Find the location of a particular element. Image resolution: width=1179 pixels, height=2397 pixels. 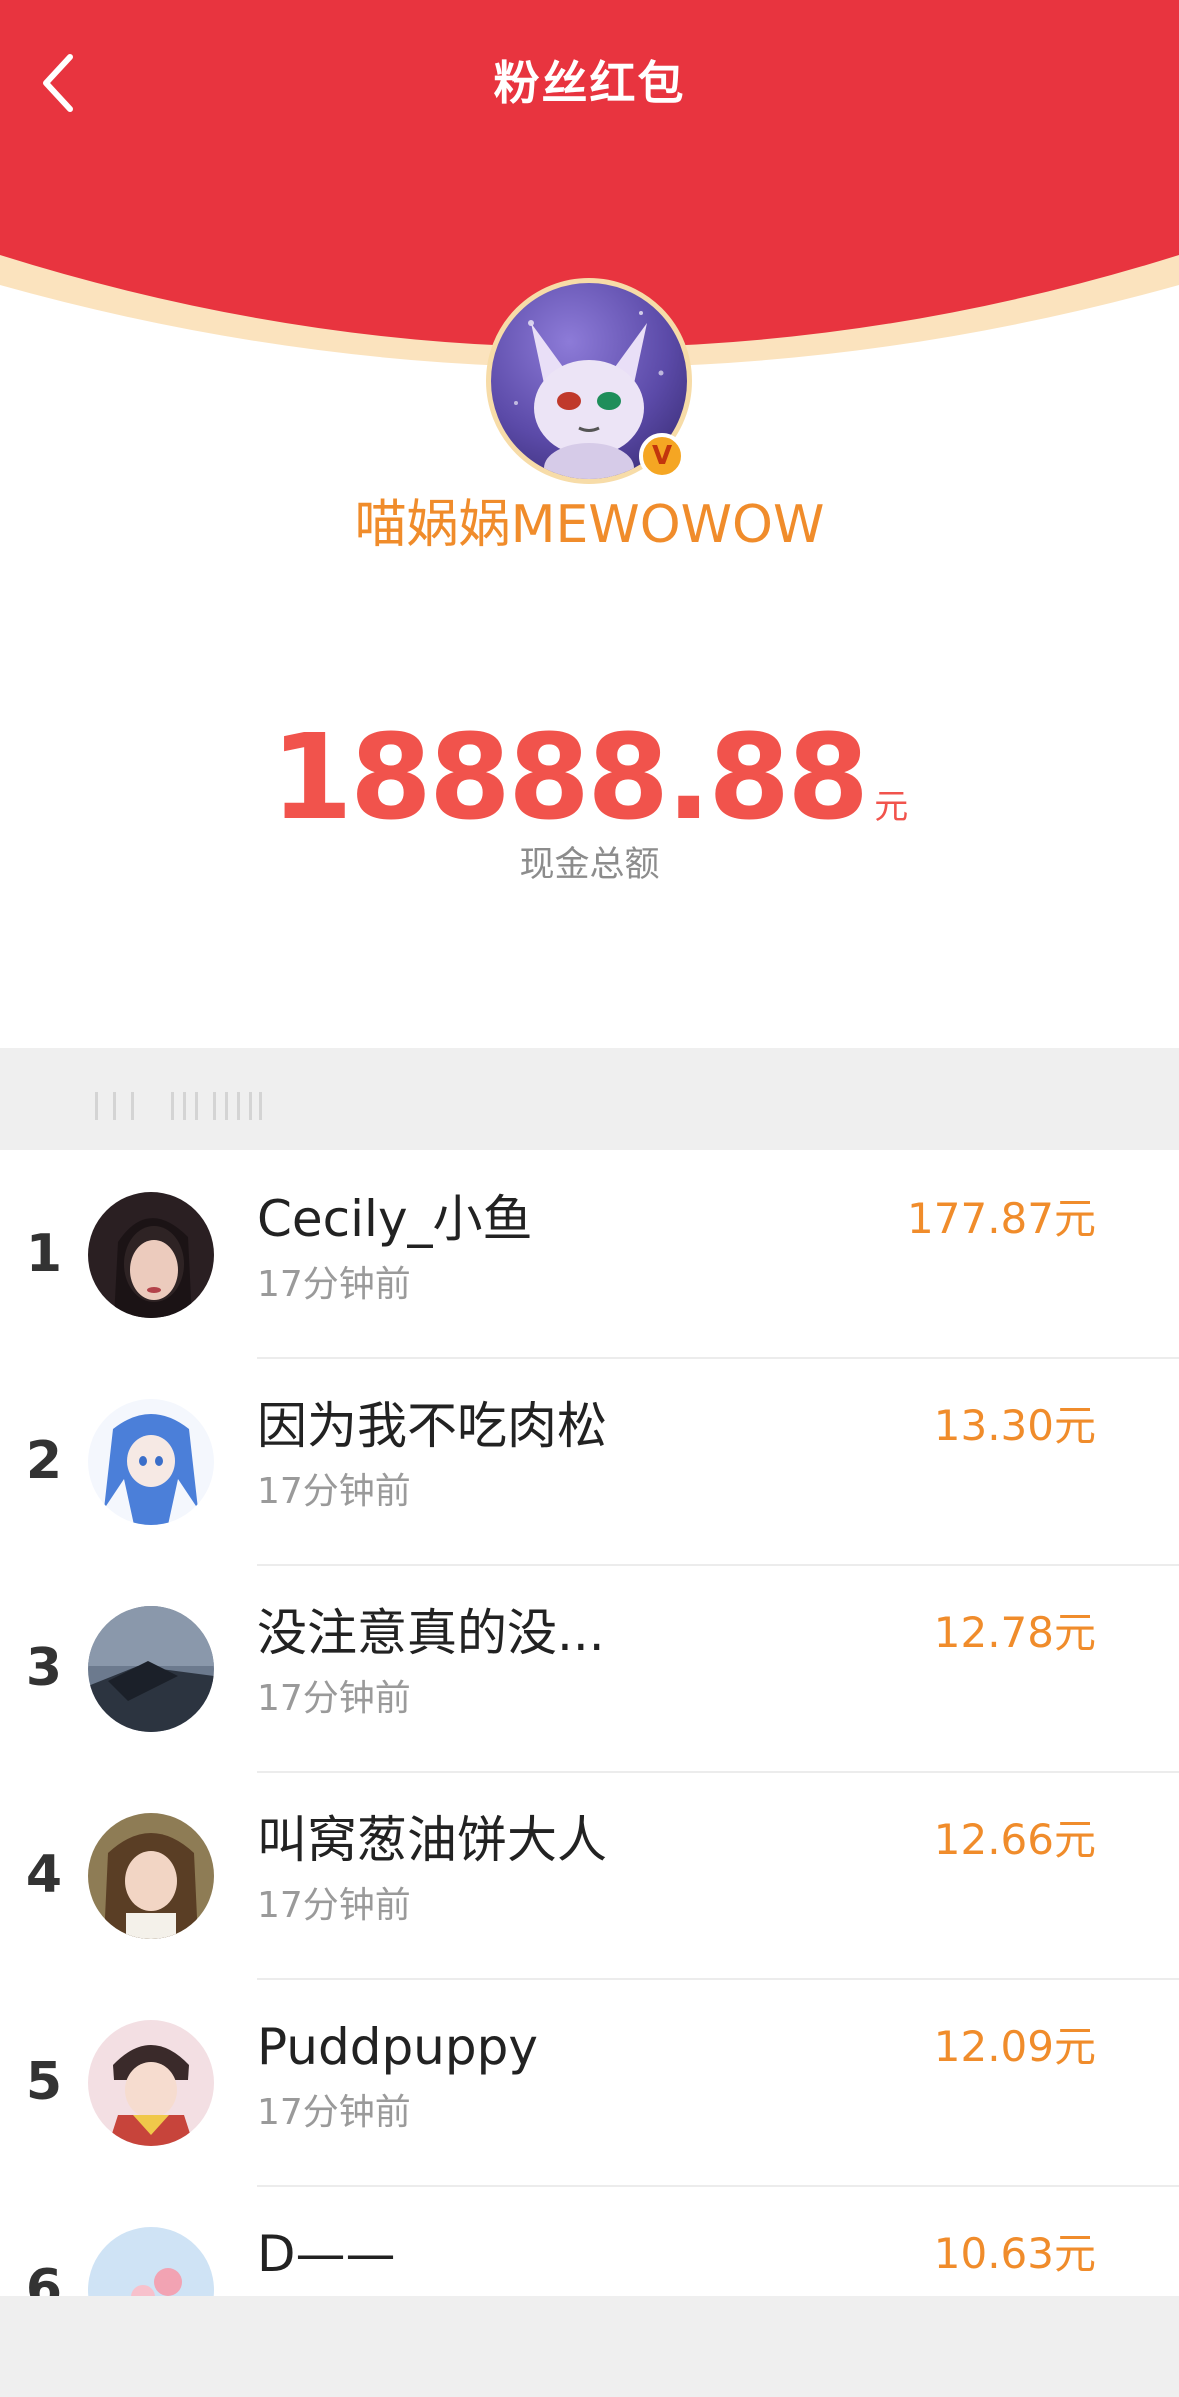

total-amount: 18888.88 元 is located at coordinates (589, 777).